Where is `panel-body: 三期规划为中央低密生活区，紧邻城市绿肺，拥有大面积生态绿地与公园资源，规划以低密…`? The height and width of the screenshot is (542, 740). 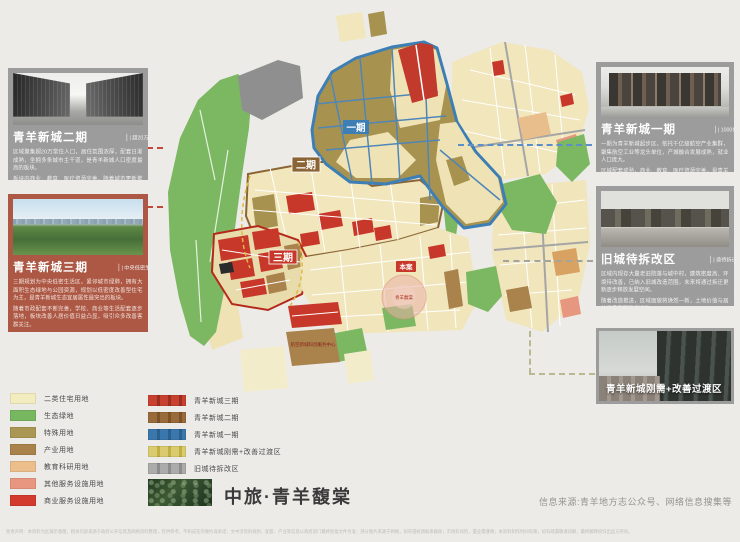 panel-body: 三期规划为中央低密生活区，紧邻城市绿肺，拥有大面积生态绿地与公园资源，规划以低密… is located at coordinates (78, 303).